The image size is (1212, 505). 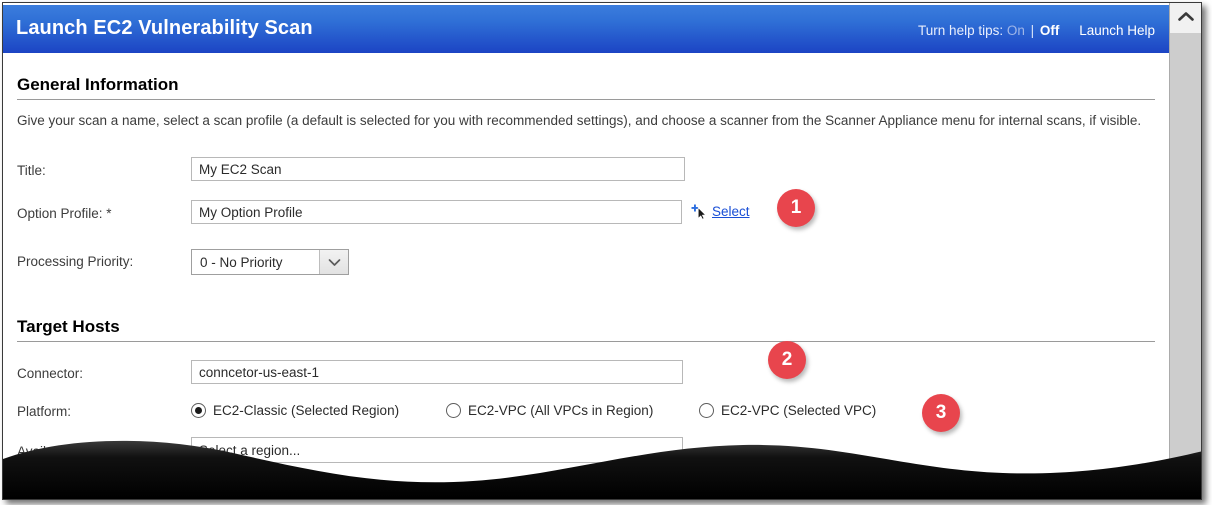 I want to click on available-regions-input, so click(x=437, y=450).